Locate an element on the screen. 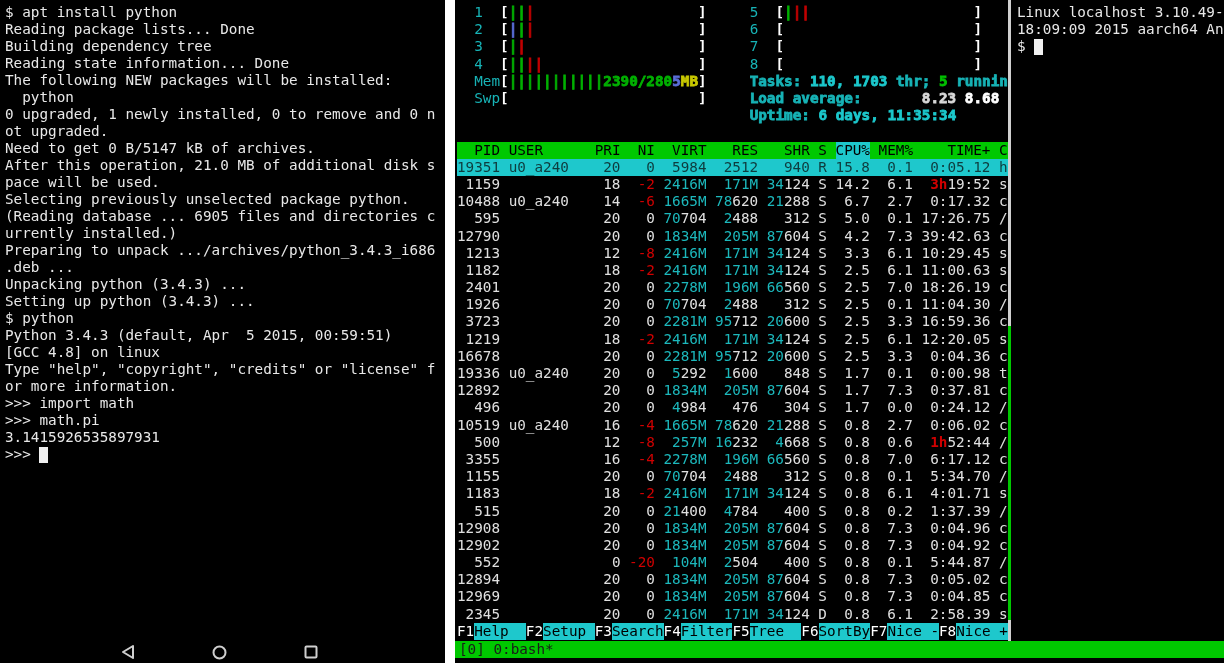 The height and width of the screenshot is (663, 1224). column-header: NI is located at coordinates (642, 150).